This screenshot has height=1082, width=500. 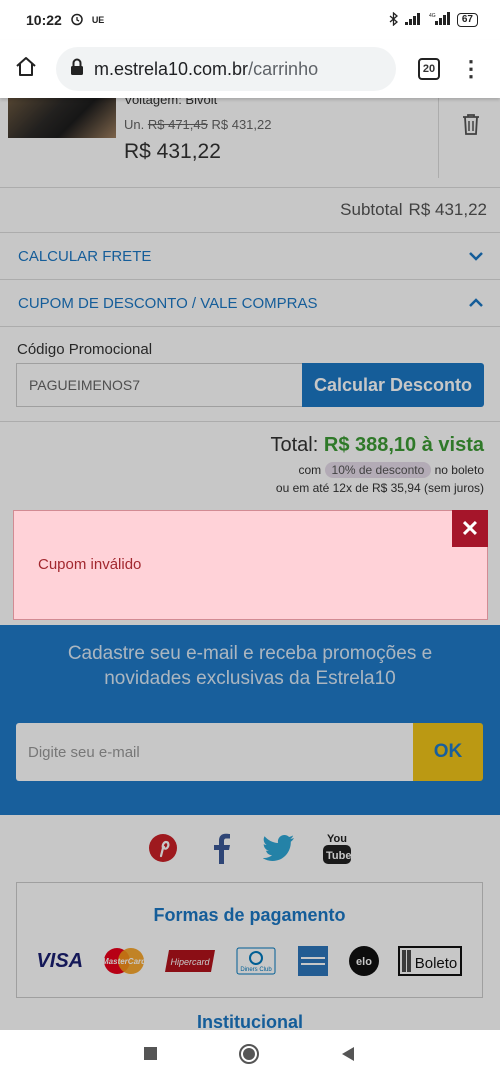 What do you see at coordinates (348, 1056) in the screenshot?
I see `back-icon` at bounding box center [348, 1056].